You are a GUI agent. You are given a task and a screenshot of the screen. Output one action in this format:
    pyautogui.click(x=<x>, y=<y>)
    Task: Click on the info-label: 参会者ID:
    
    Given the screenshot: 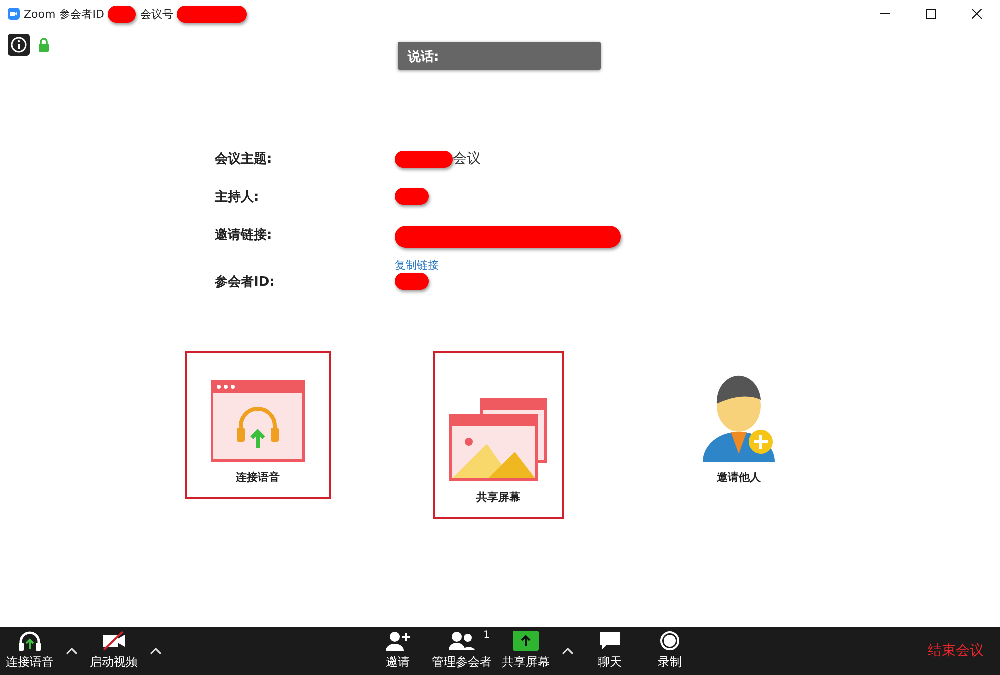 What is the action you would take?
    pyautogui.click(x=245, y=282)
    